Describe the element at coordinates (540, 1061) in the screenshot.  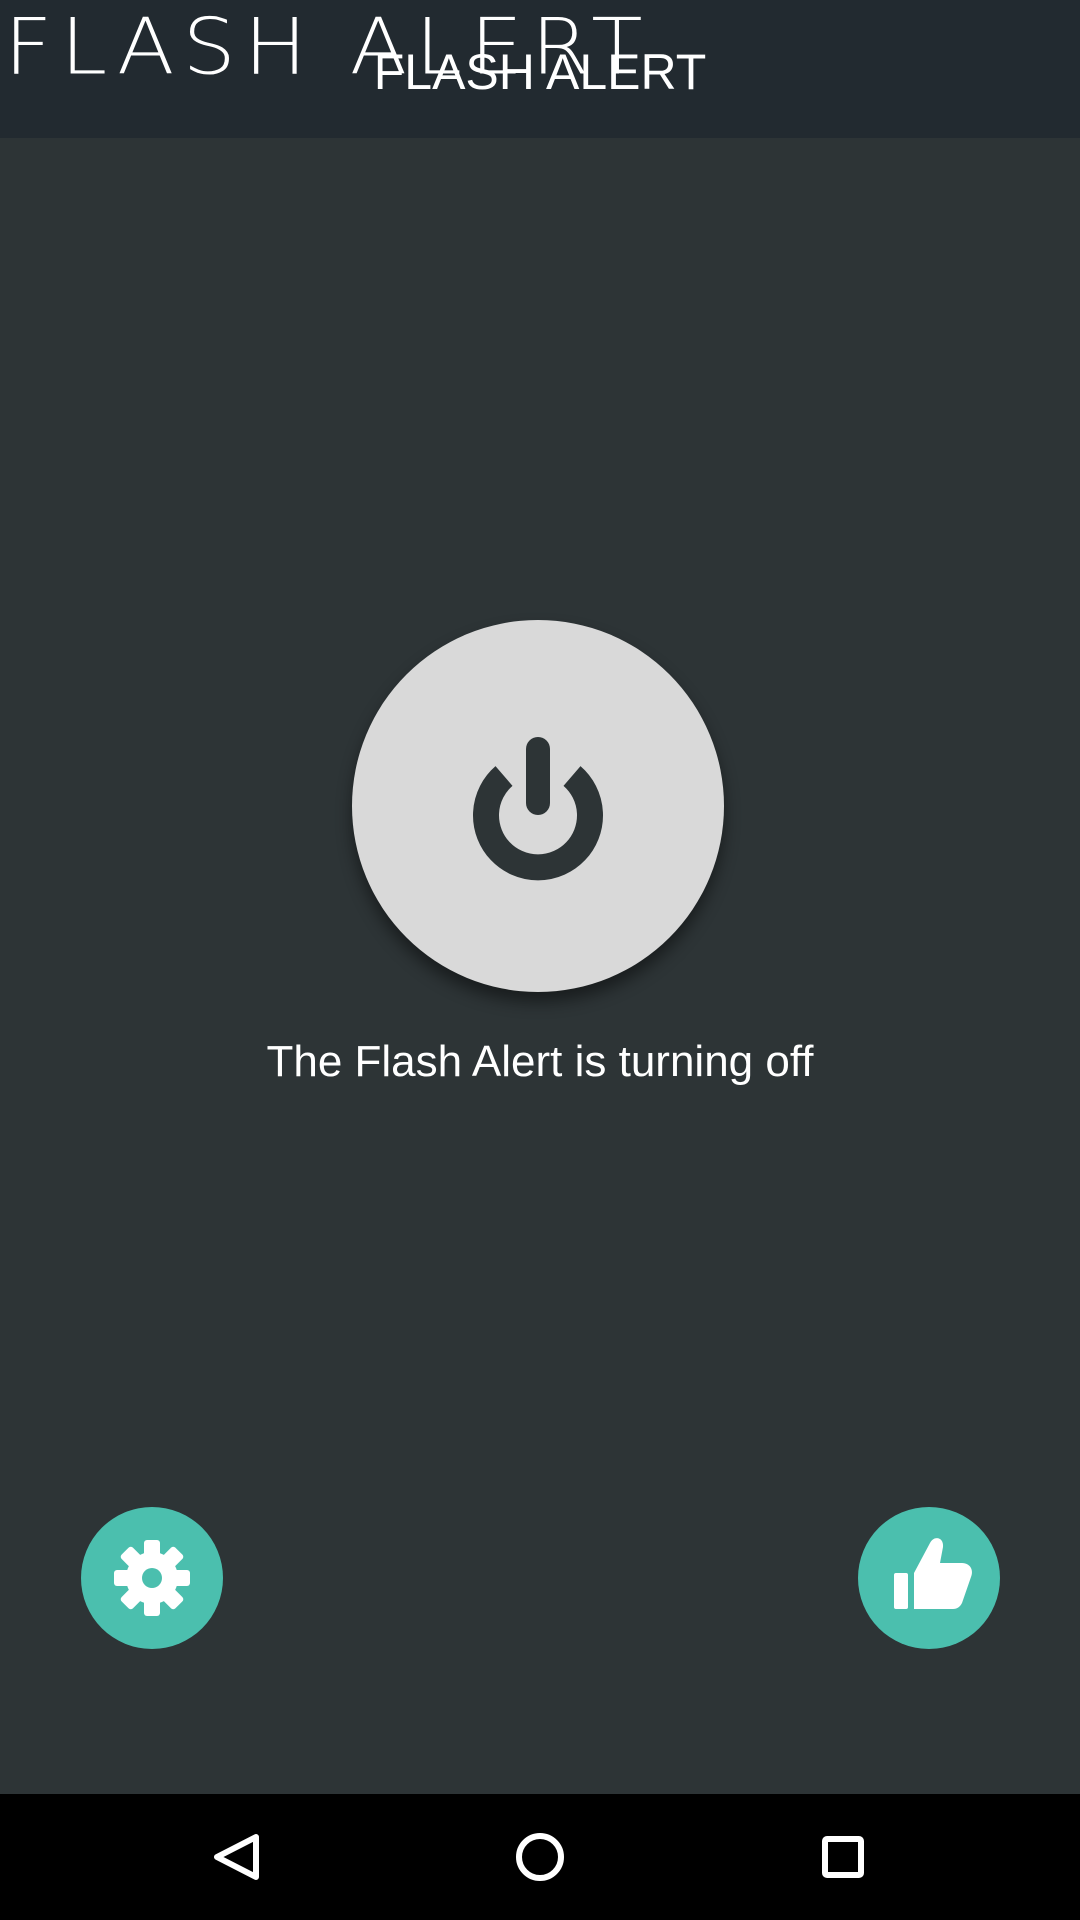
I see `status-message: The Flash Alert is turning off` at that location.